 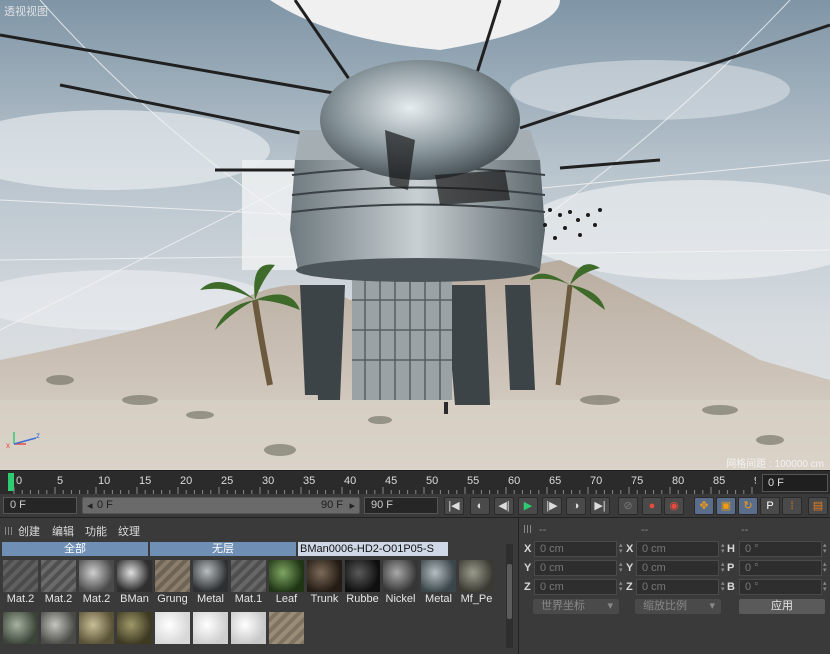 I want to click on rot-p-stepper-icon: ▴ ▾, so click(x=826, y=567).